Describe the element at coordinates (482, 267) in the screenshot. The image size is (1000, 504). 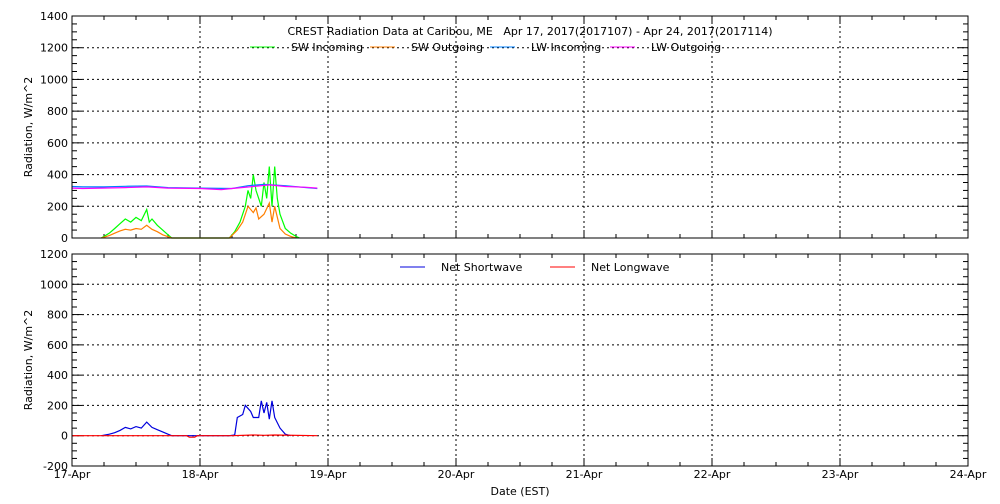
I see `legend-label: Net Shortwave` at that location.